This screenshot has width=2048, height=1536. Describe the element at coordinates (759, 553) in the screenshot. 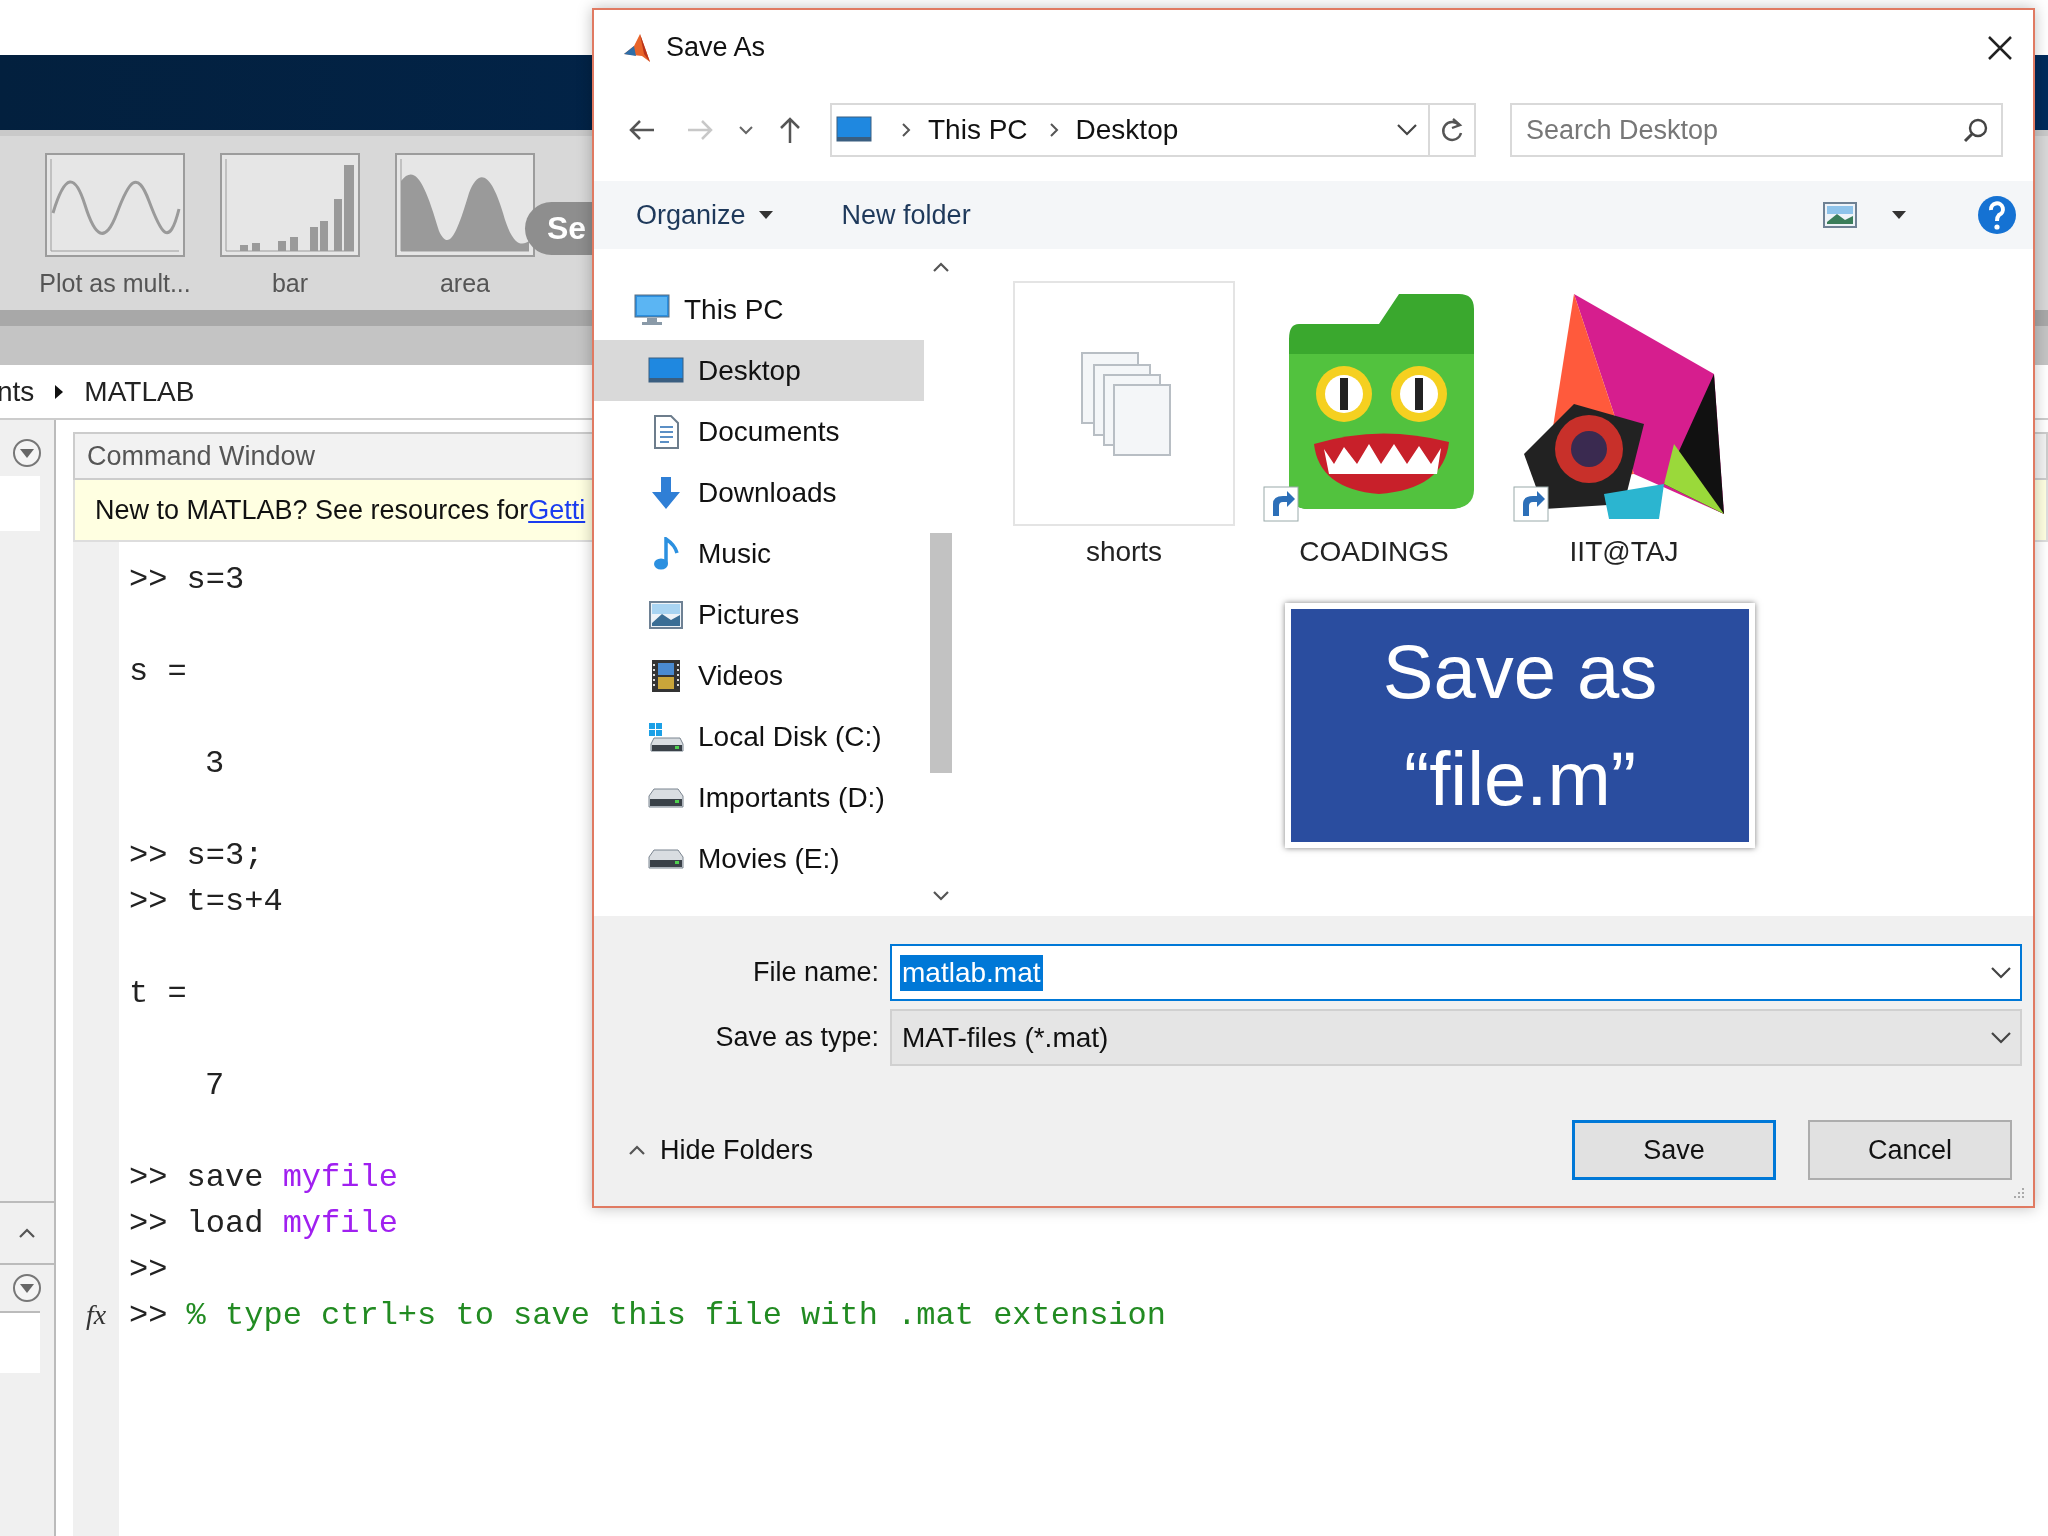

I see `nav-item: Music` at that location.